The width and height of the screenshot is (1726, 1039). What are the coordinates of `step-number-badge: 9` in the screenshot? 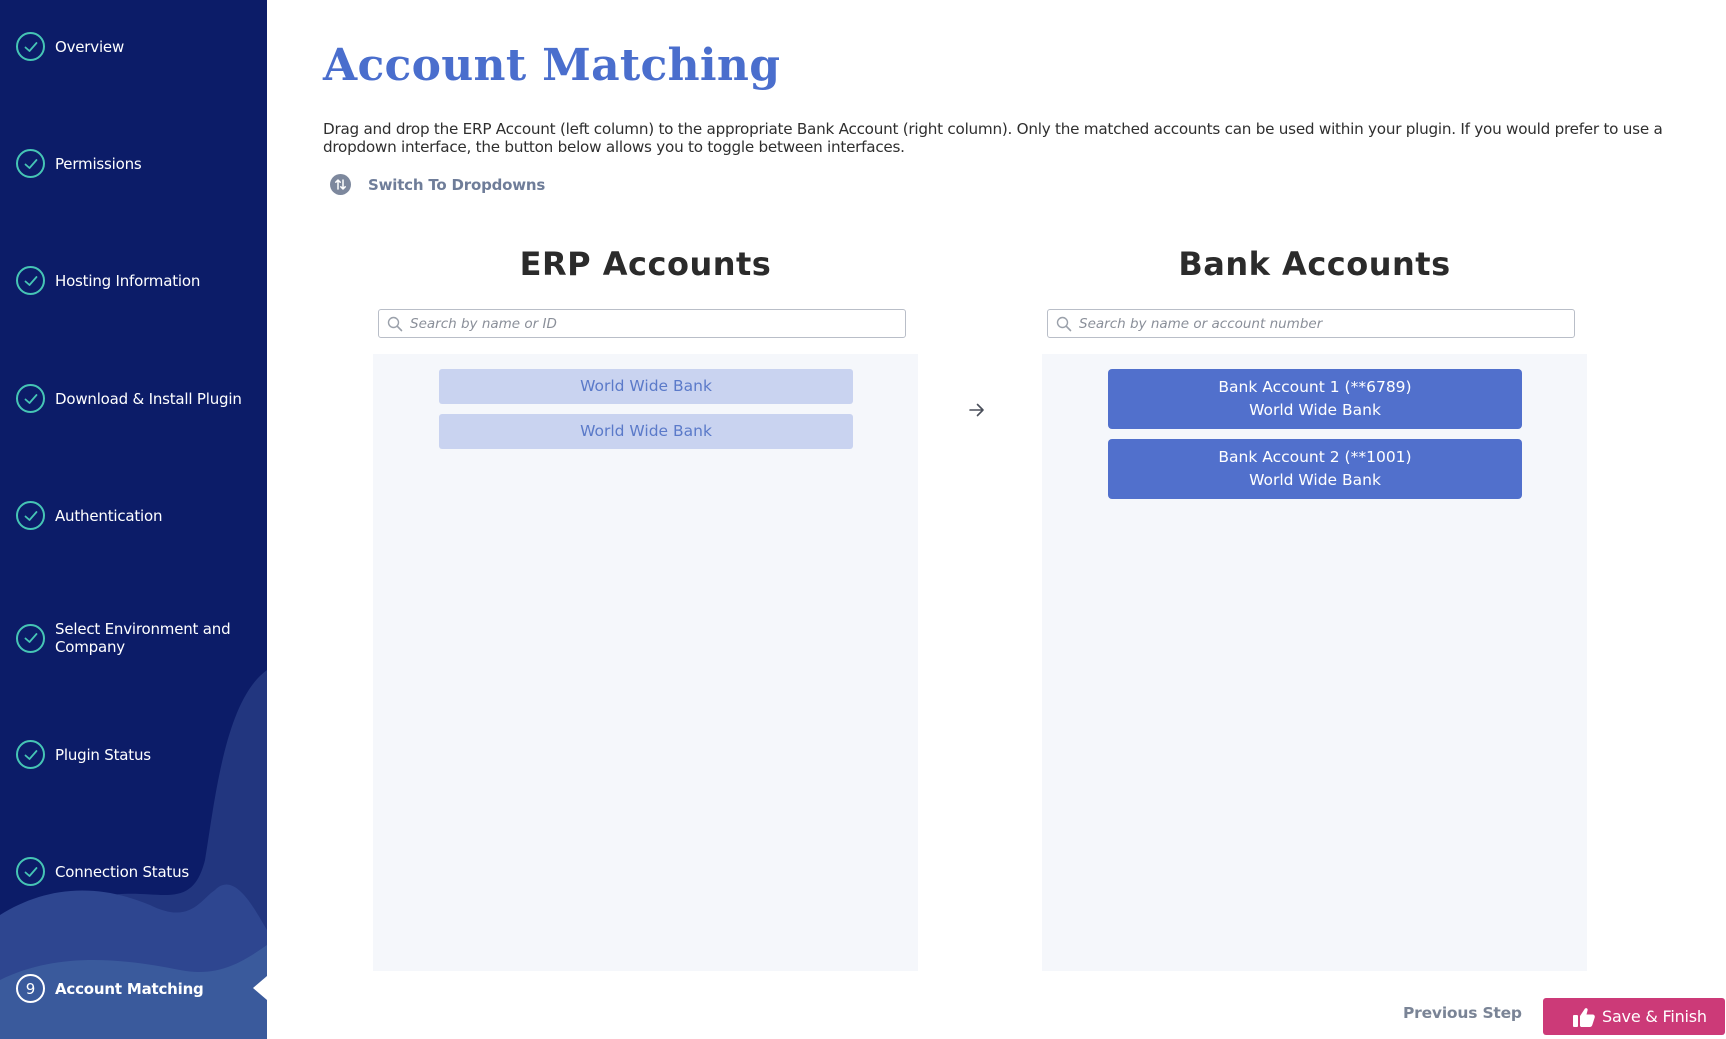 It's located at (30, 988).